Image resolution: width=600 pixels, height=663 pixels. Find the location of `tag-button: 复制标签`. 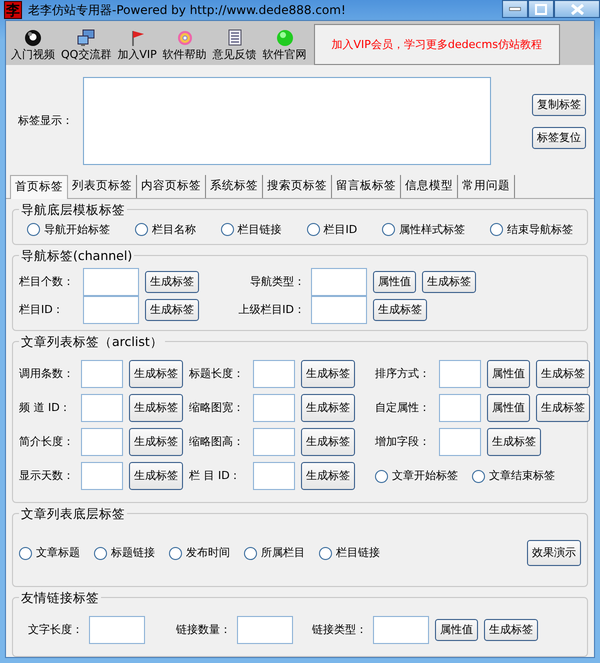

tag-button: 复制标签 is located at coordinates (559, 105).